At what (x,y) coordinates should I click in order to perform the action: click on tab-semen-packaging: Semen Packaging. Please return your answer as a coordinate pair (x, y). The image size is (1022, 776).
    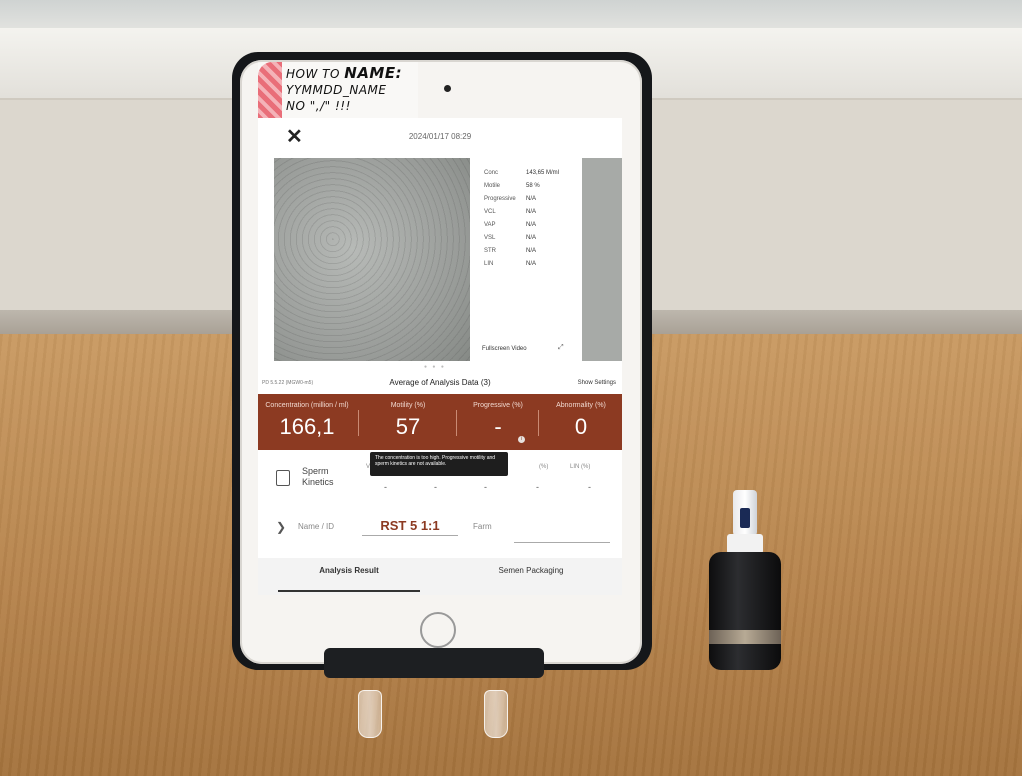
    Looking at the image, I should click on (531, 570).